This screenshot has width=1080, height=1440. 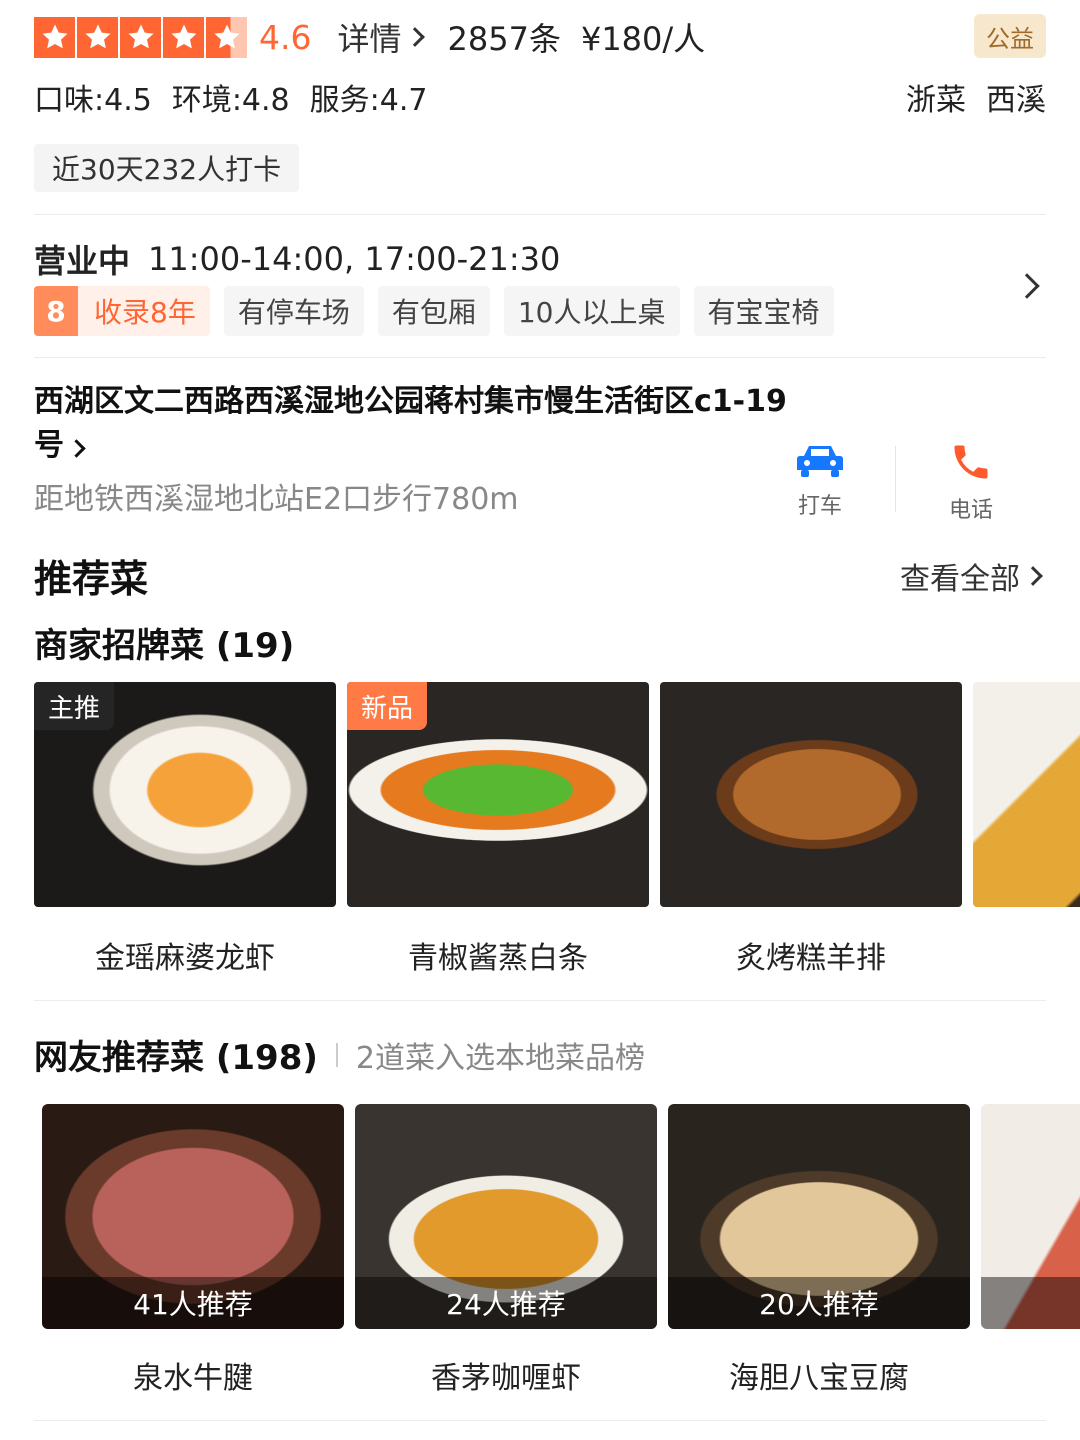 What do you see at coordinates (339, 1054) in the screenshot?
I see `friends-dishes-header: 网友推荐菜 (198) 2道菜入选本地菜品榜` at bounding box center [339, 1054].